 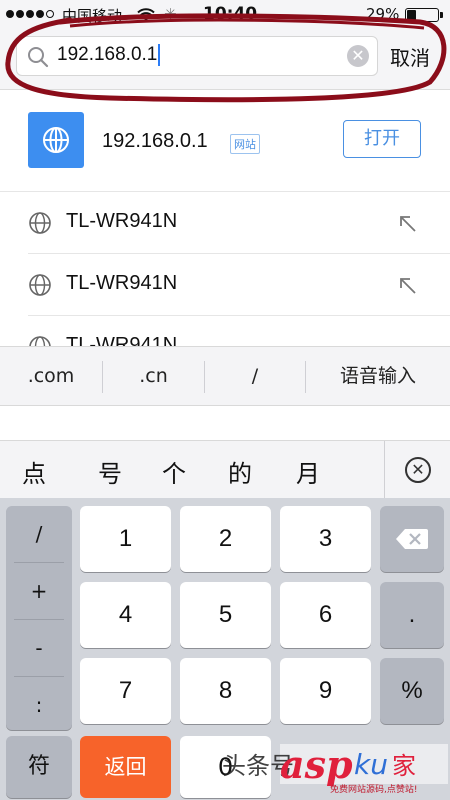 I want to click on search-icon, so click(x=38, y=57).